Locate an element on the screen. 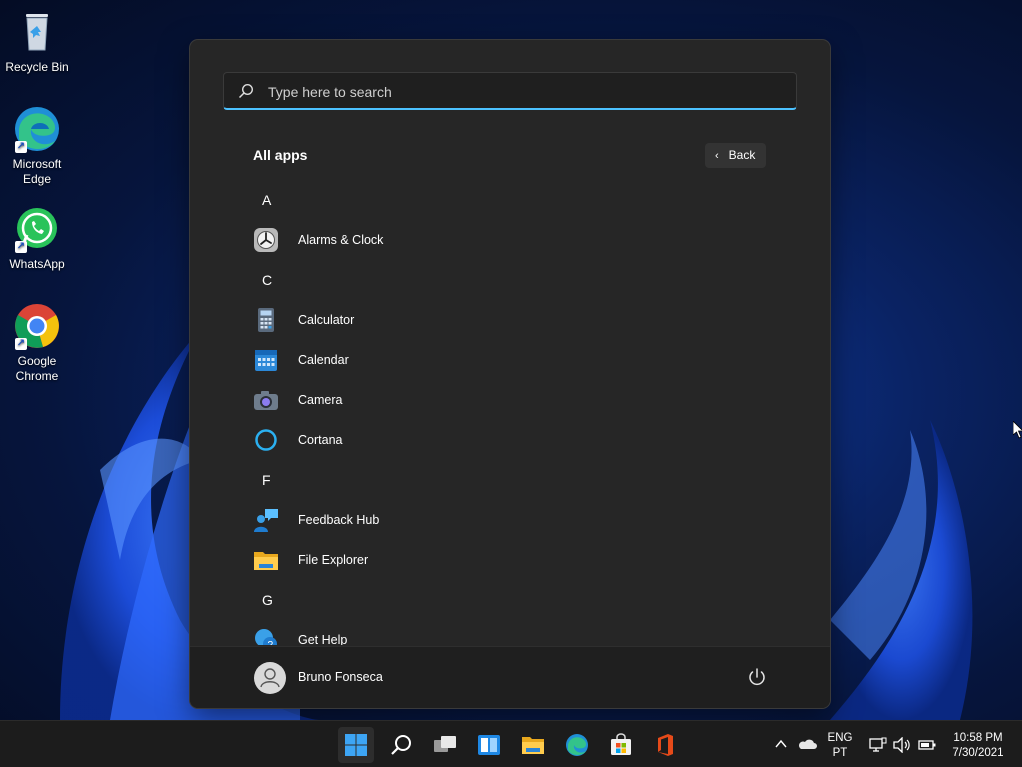 The height and width of the screenshot is (767, 1022). onedrive-icon is located at coordinates (807, 744).